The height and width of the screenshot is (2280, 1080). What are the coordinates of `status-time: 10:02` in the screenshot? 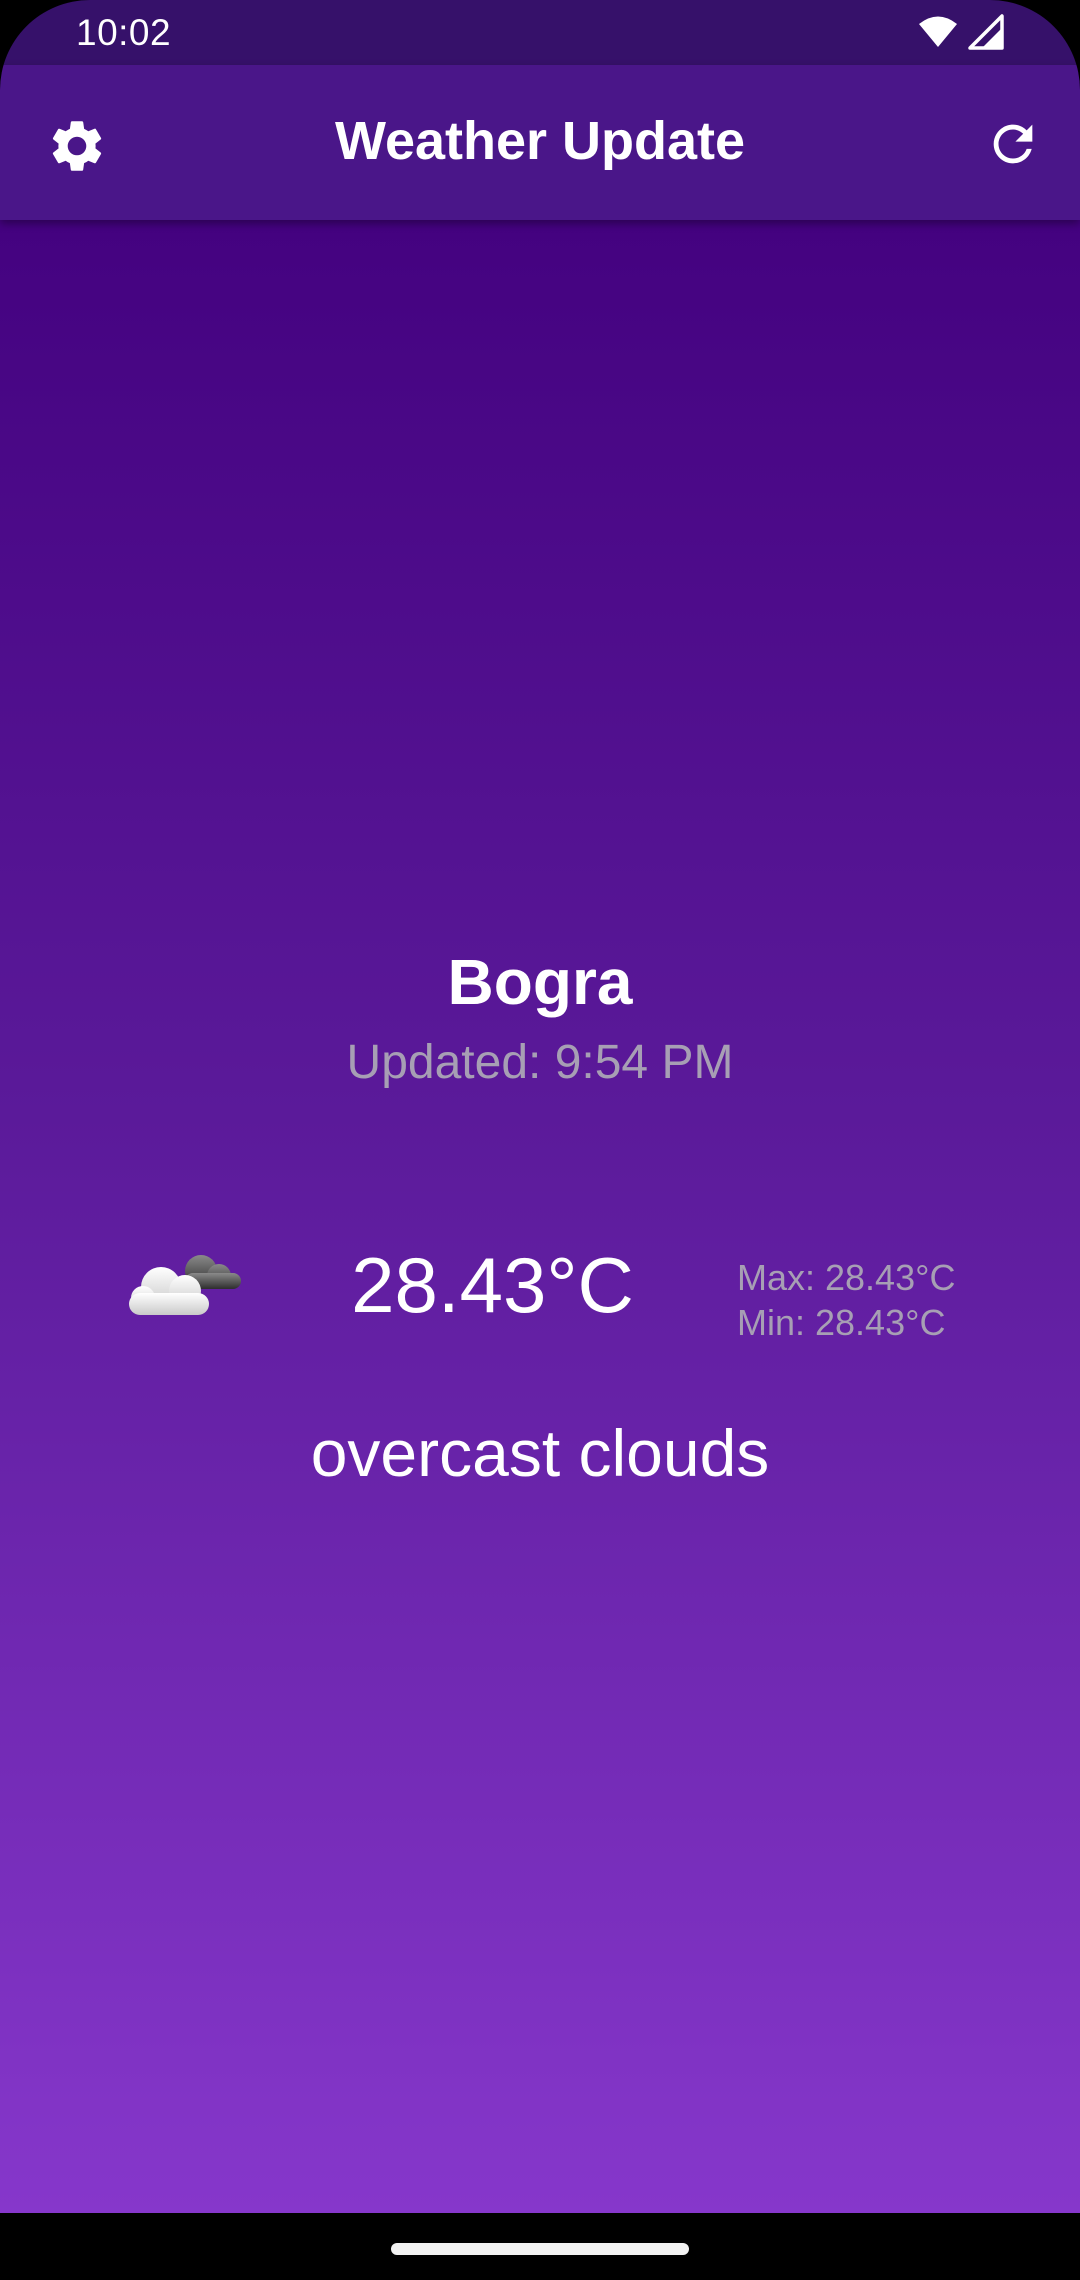 It's located at (124, 32).